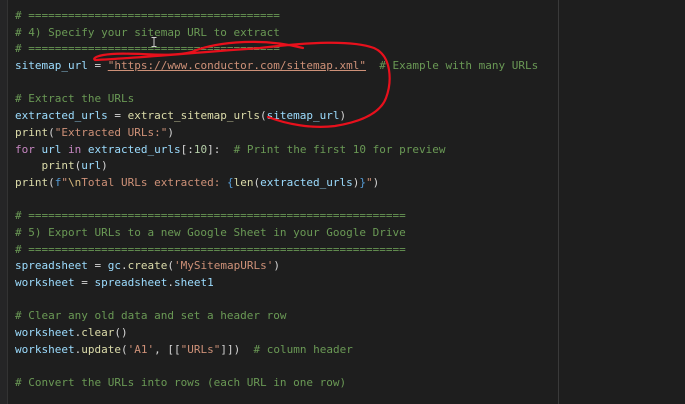 The width and height of the screenshot is (685, 404). Describe the element at coordinates (75, 99) in the screenshot. I see `code-token-comment: # Extract the URLs` at that location.